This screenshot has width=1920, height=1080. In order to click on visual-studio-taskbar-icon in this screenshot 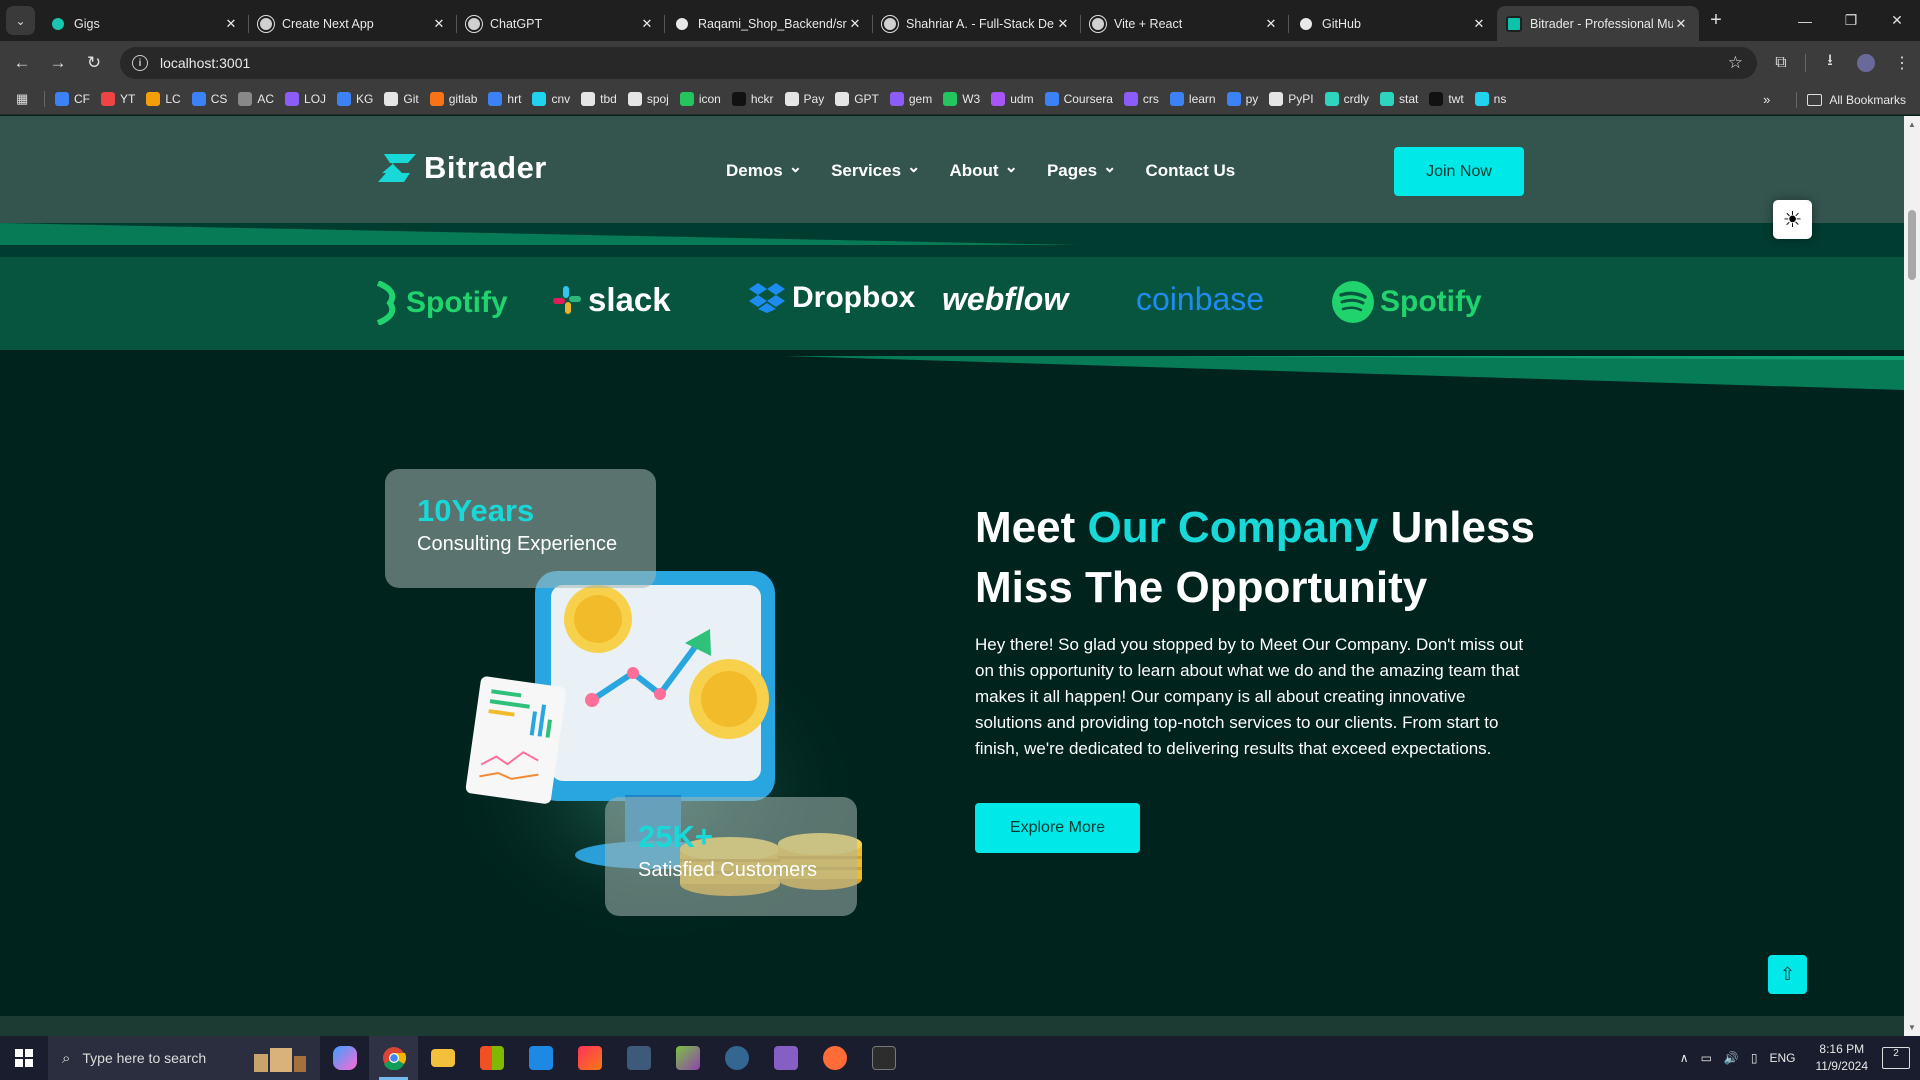, I will do `click(785, 1058)`.